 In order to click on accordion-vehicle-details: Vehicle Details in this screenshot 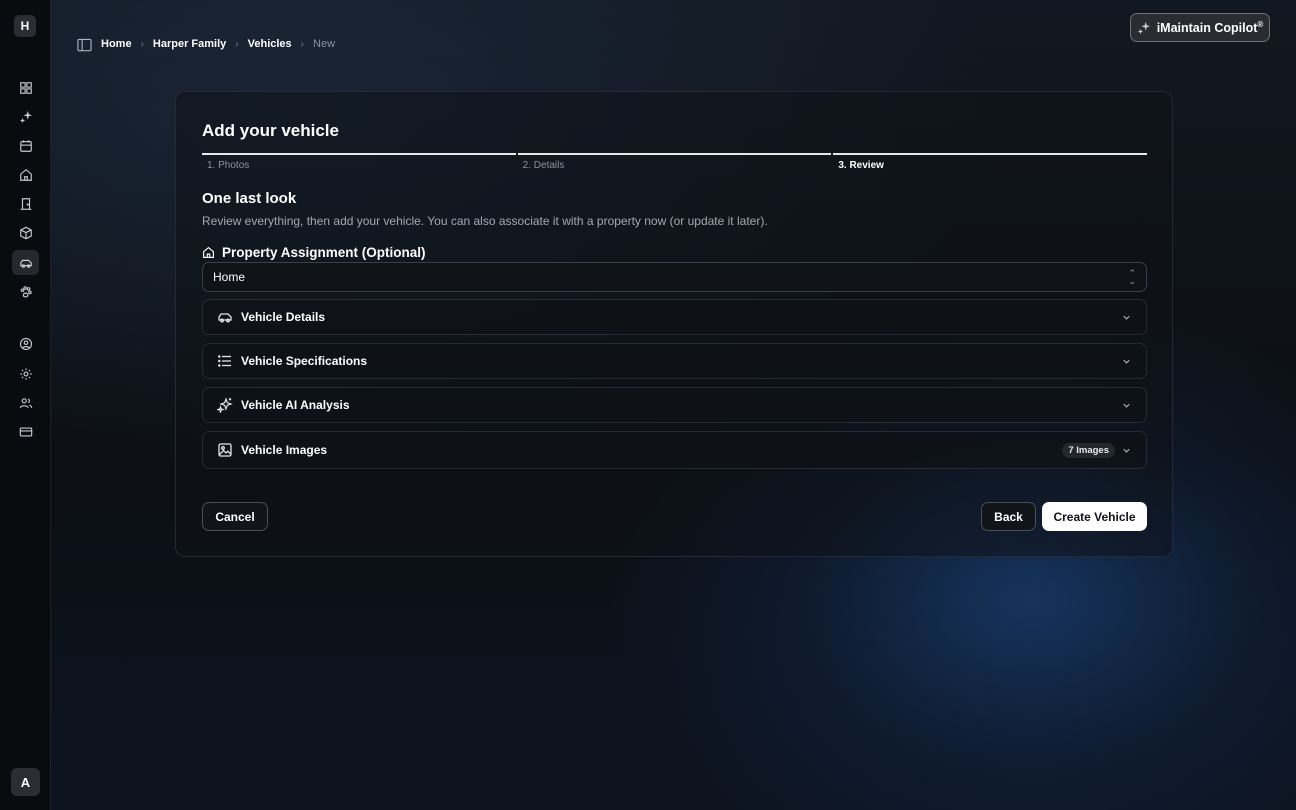, I will do `click(674, 317)`.